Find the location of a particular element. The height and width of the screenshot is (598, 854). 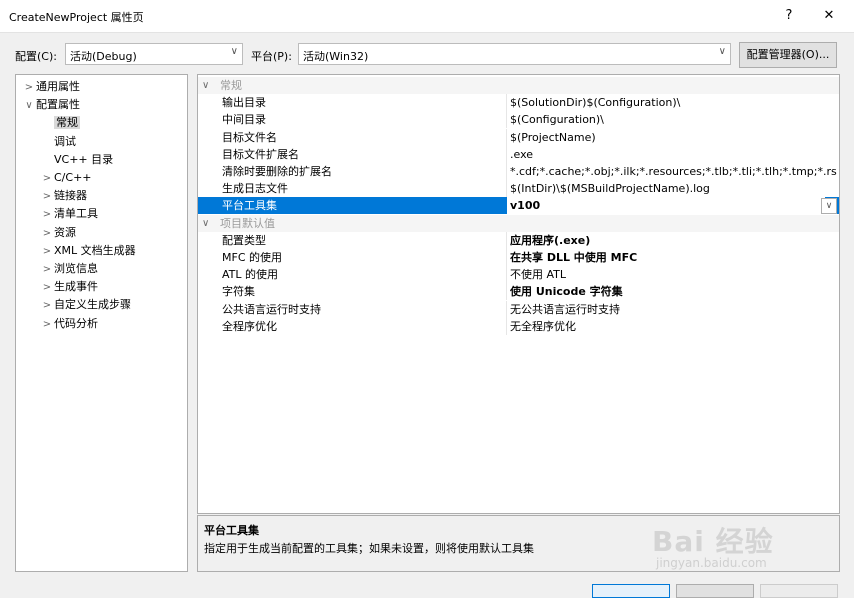

platform-label: 平台(P): is located at coordinates (271, 56).